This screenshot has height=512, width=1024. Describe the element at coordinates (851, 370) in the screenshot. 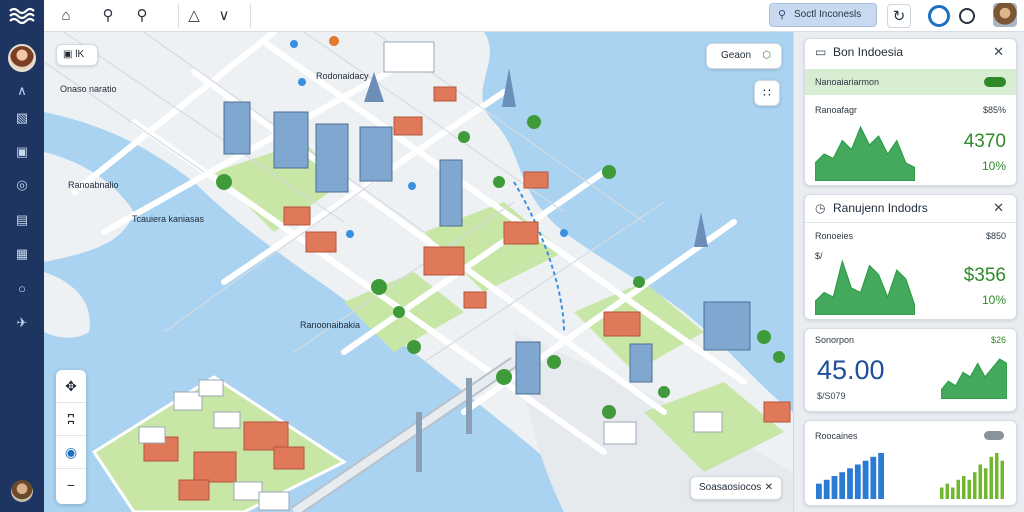

I see `big-metric: 45.00` at that location.